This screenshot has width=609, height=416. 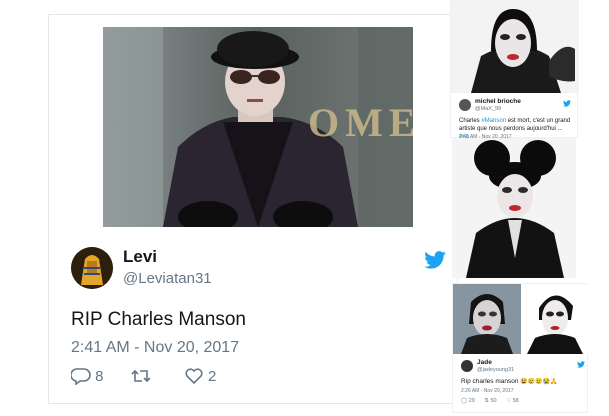 I want to click on author-handle: @Leviatan31, so click(x=167, y=278).